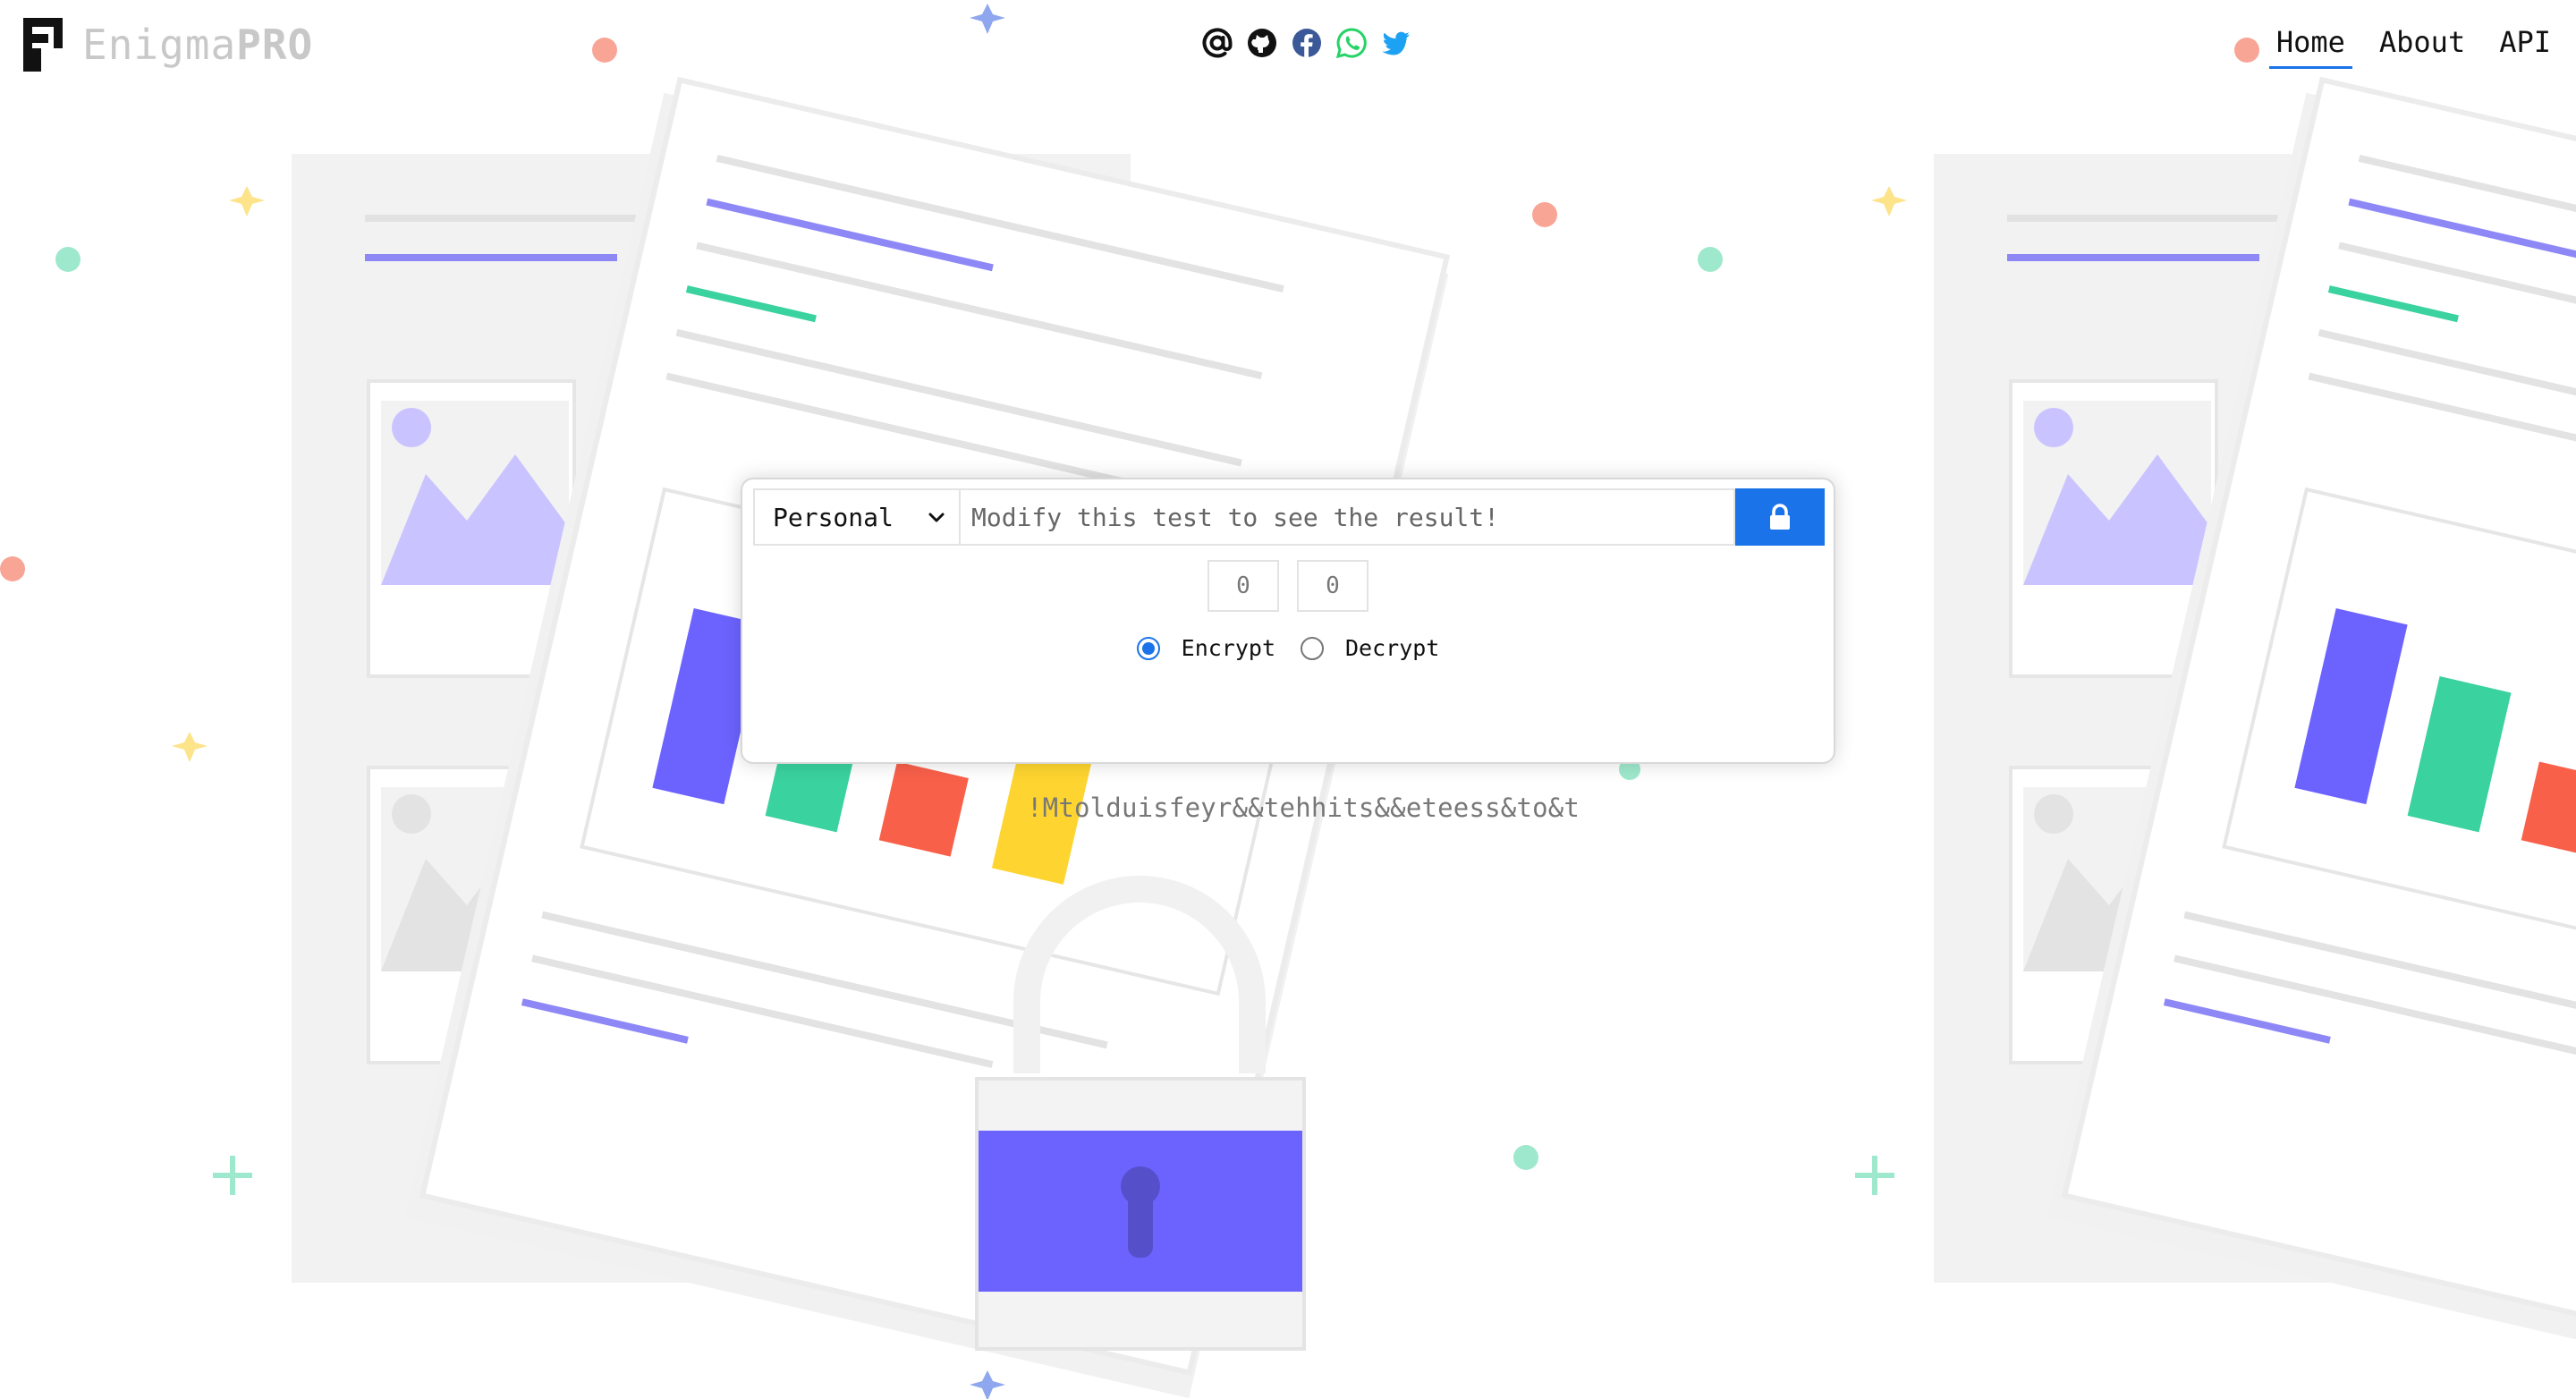 Image resolution: width=2576 pixels, height=1399 pixels. Describe the element at coordinates (1288, 586) in the screenshot. I see `counters: 0 0` at that location.